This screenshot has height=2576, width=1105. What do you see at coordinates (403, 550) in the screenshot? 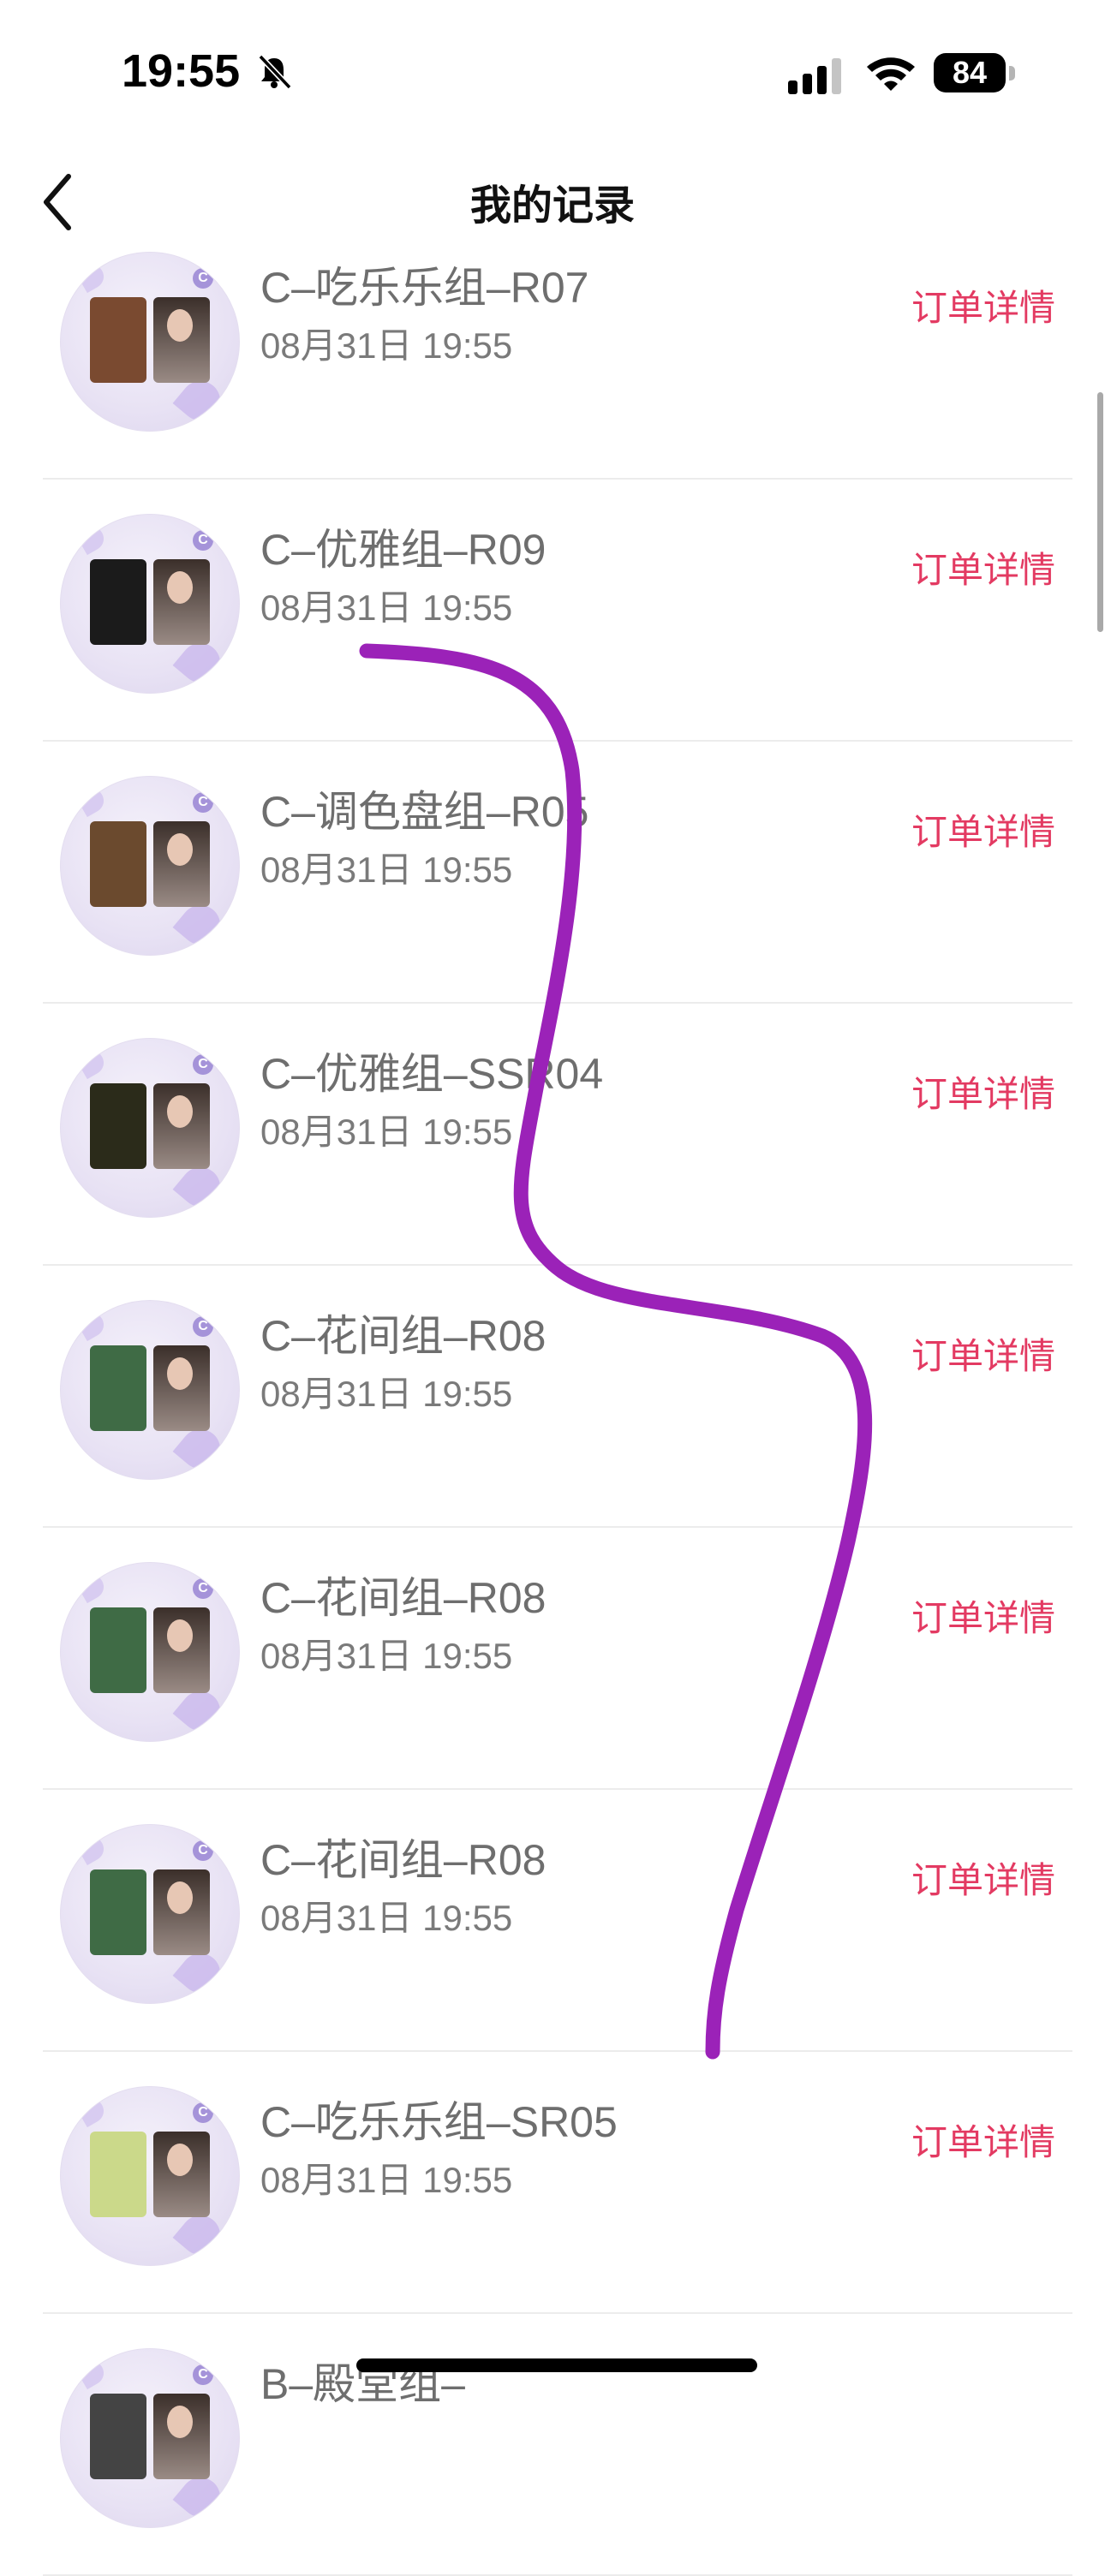
I see `record-name: C–优雅组–R09` at bounding box center [403, 550].